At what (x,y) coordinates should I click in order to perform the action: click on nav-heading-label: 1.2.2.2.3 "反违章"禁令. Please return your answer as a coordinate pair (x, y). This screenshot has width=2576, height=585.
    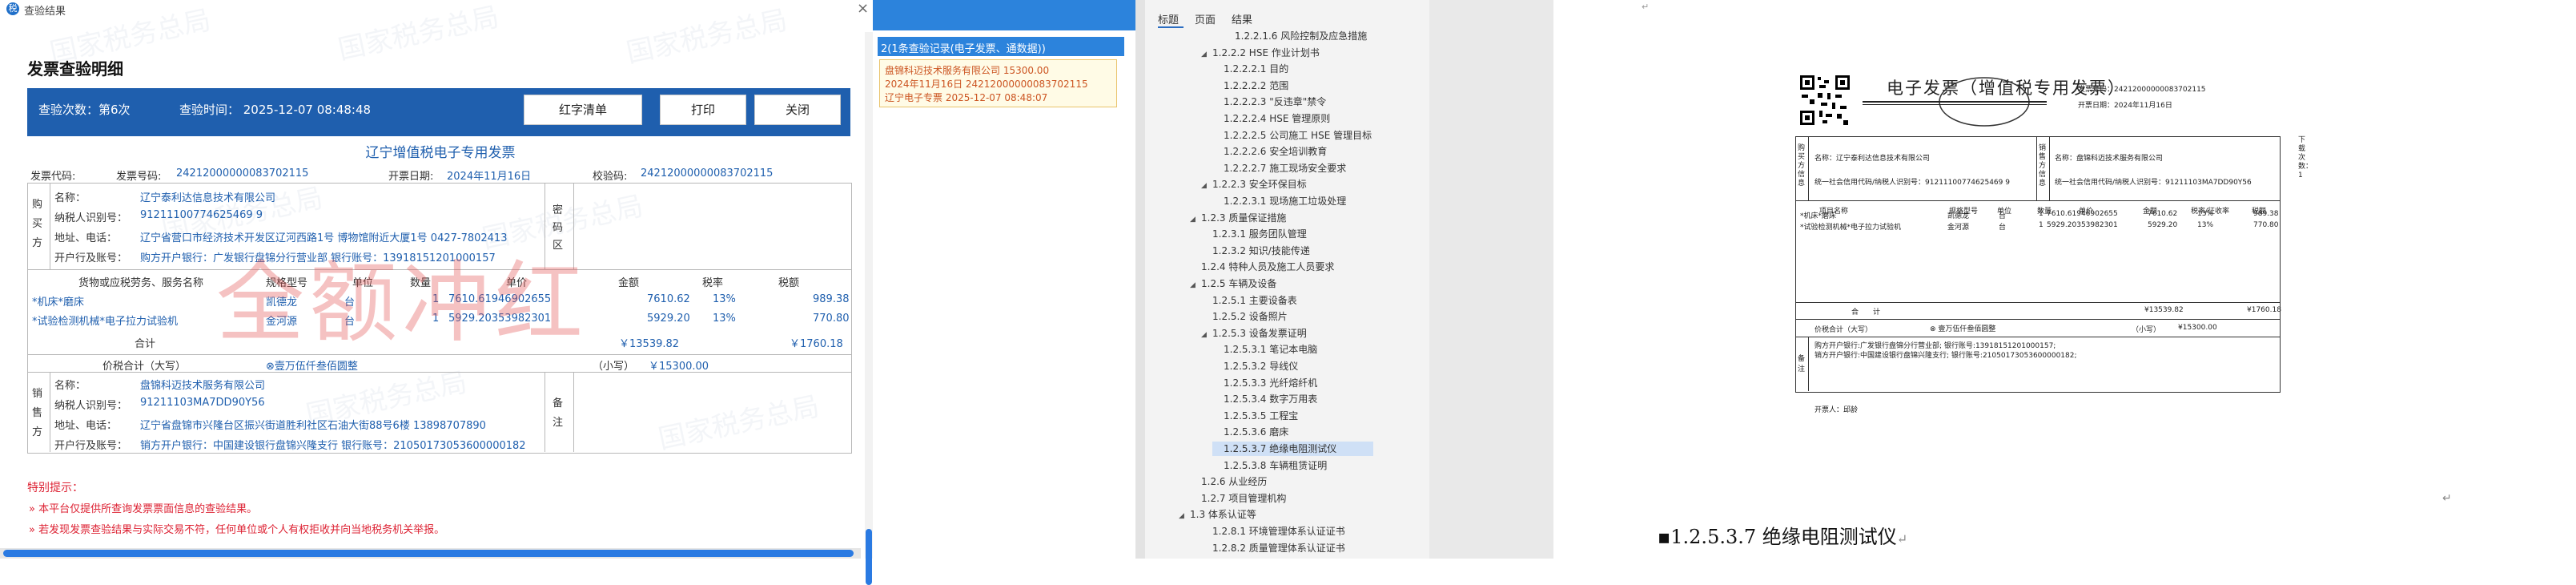
    Looking at the image, I should click on (1275, 102).